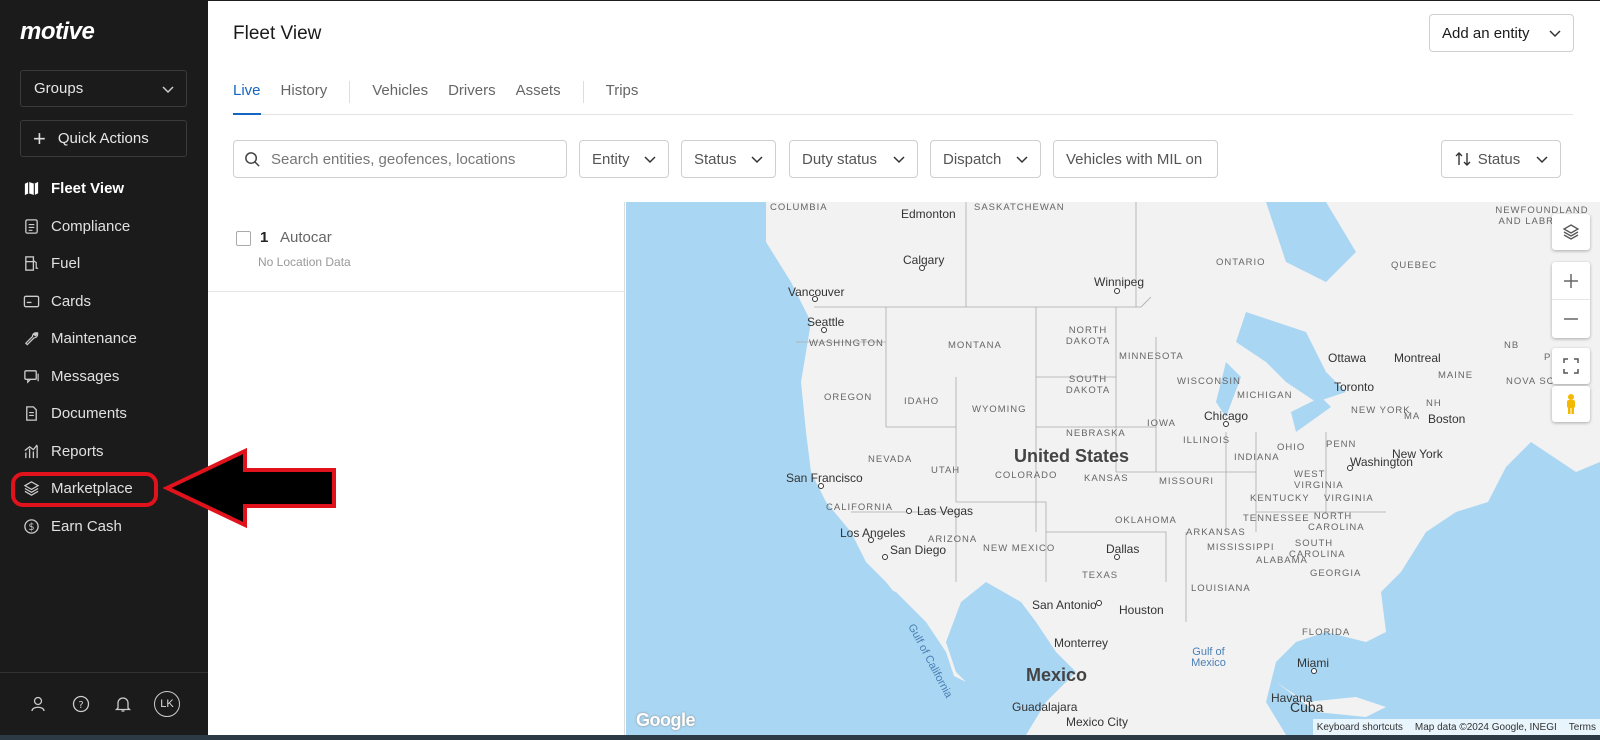 This screenshot has width=1600, height=740. Describe the element at coordinates (411, 159) in the screenshot. I see `search-input` at that location.